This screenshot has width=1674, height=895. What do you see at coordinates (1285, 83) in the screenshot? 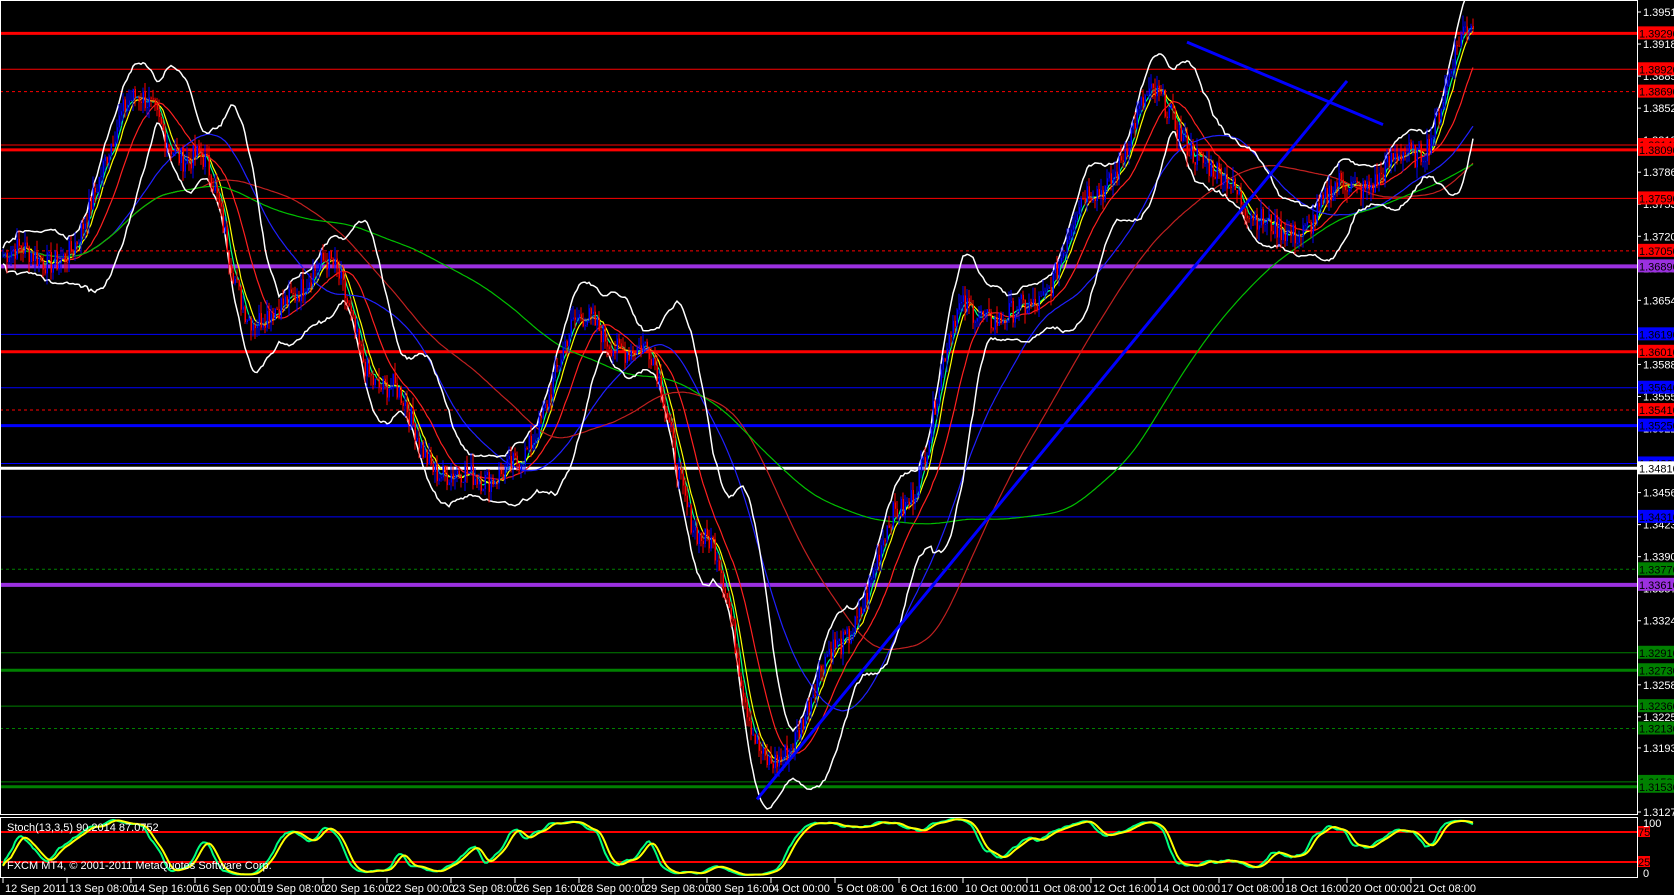
I see `trendline` at bounding box center [1285, 83].